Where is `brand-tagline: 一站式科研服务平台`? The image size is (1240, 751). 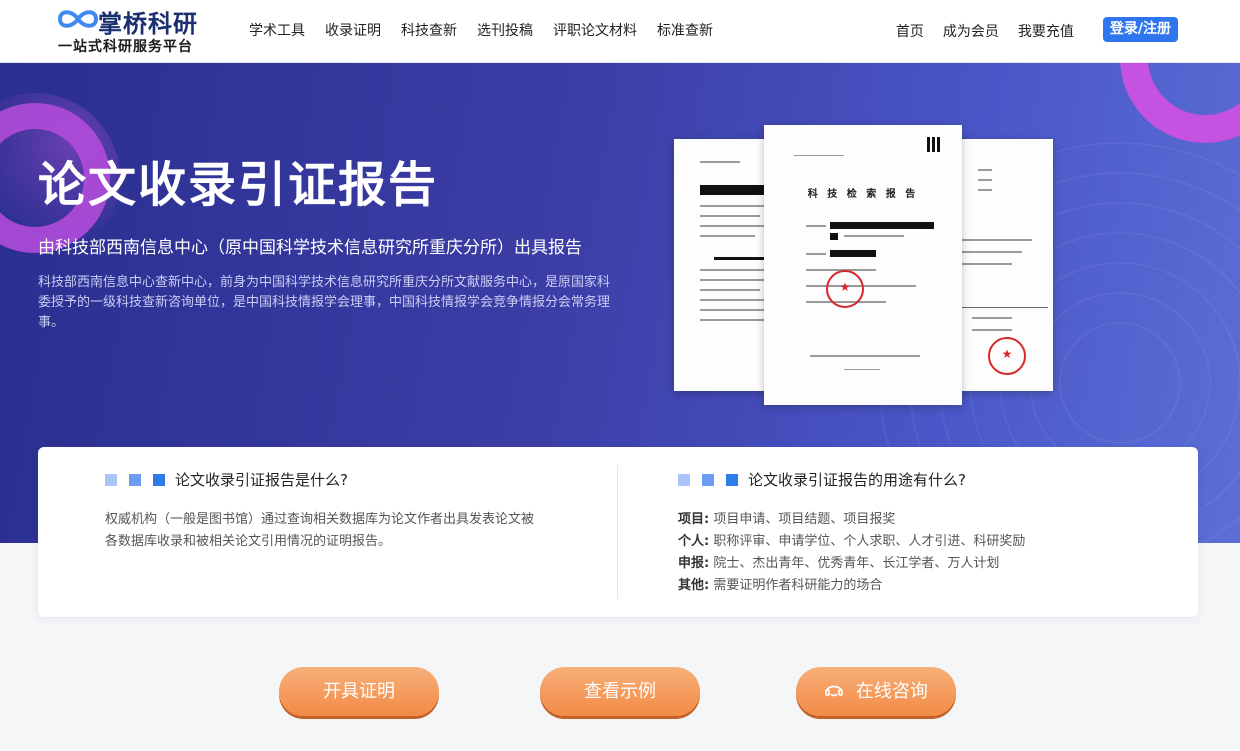 brand-tagline: 一站式科研服务平台 is located at coordinates (125, 47).